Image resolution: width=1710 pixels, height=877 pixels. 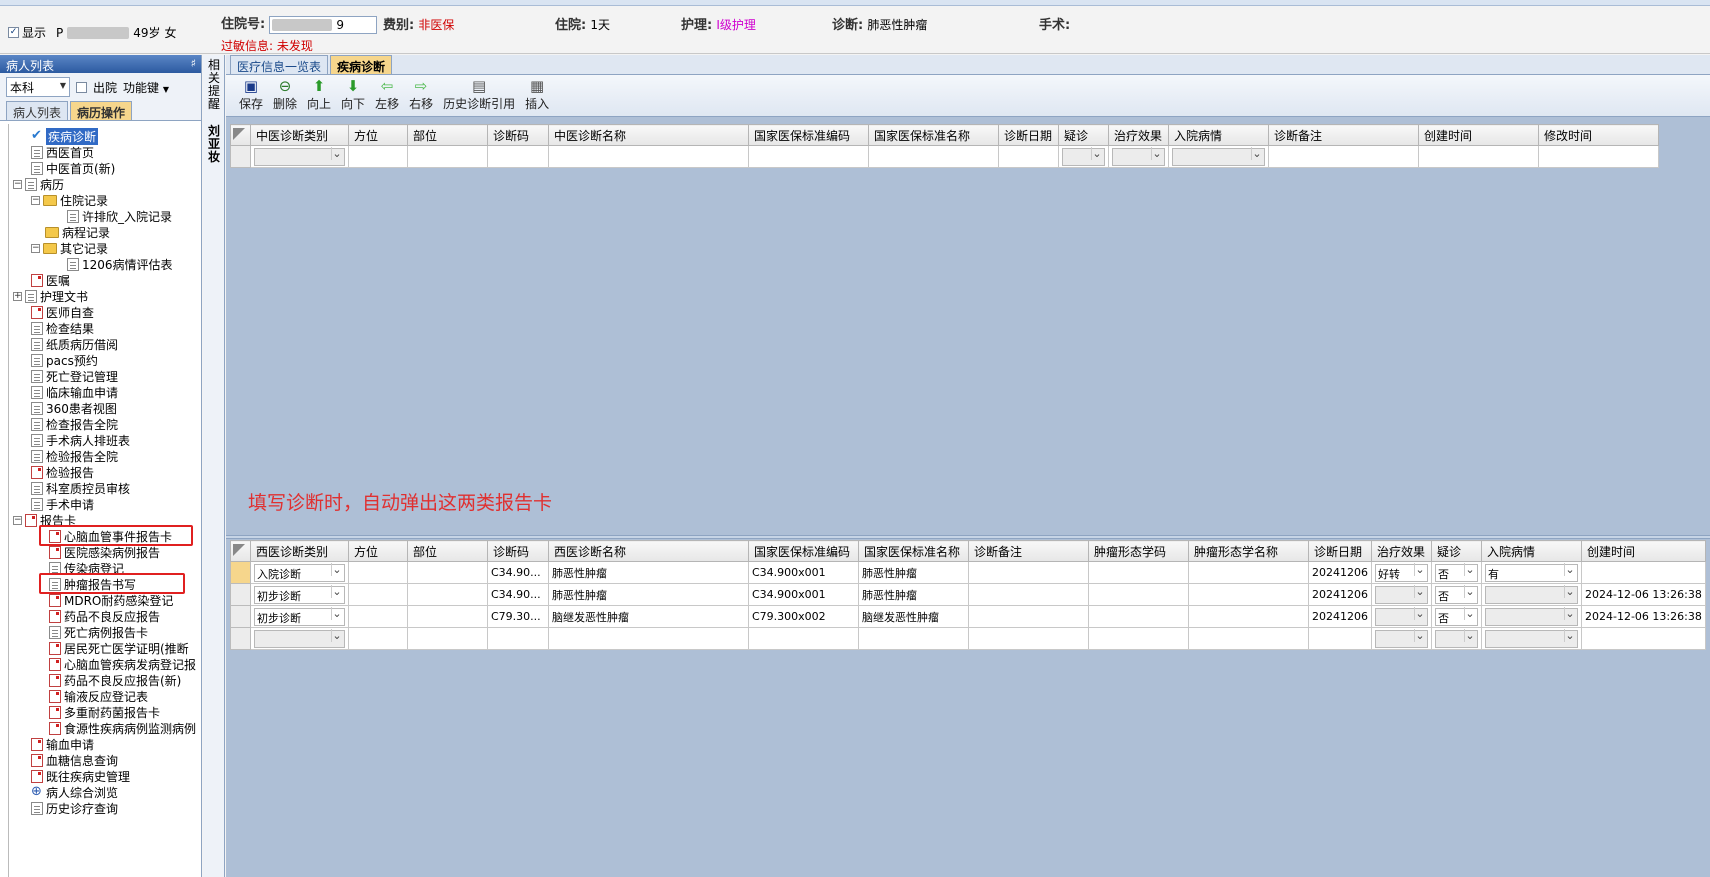 I want to click on col-header: 创建时间, so click(x=1643, y=551).